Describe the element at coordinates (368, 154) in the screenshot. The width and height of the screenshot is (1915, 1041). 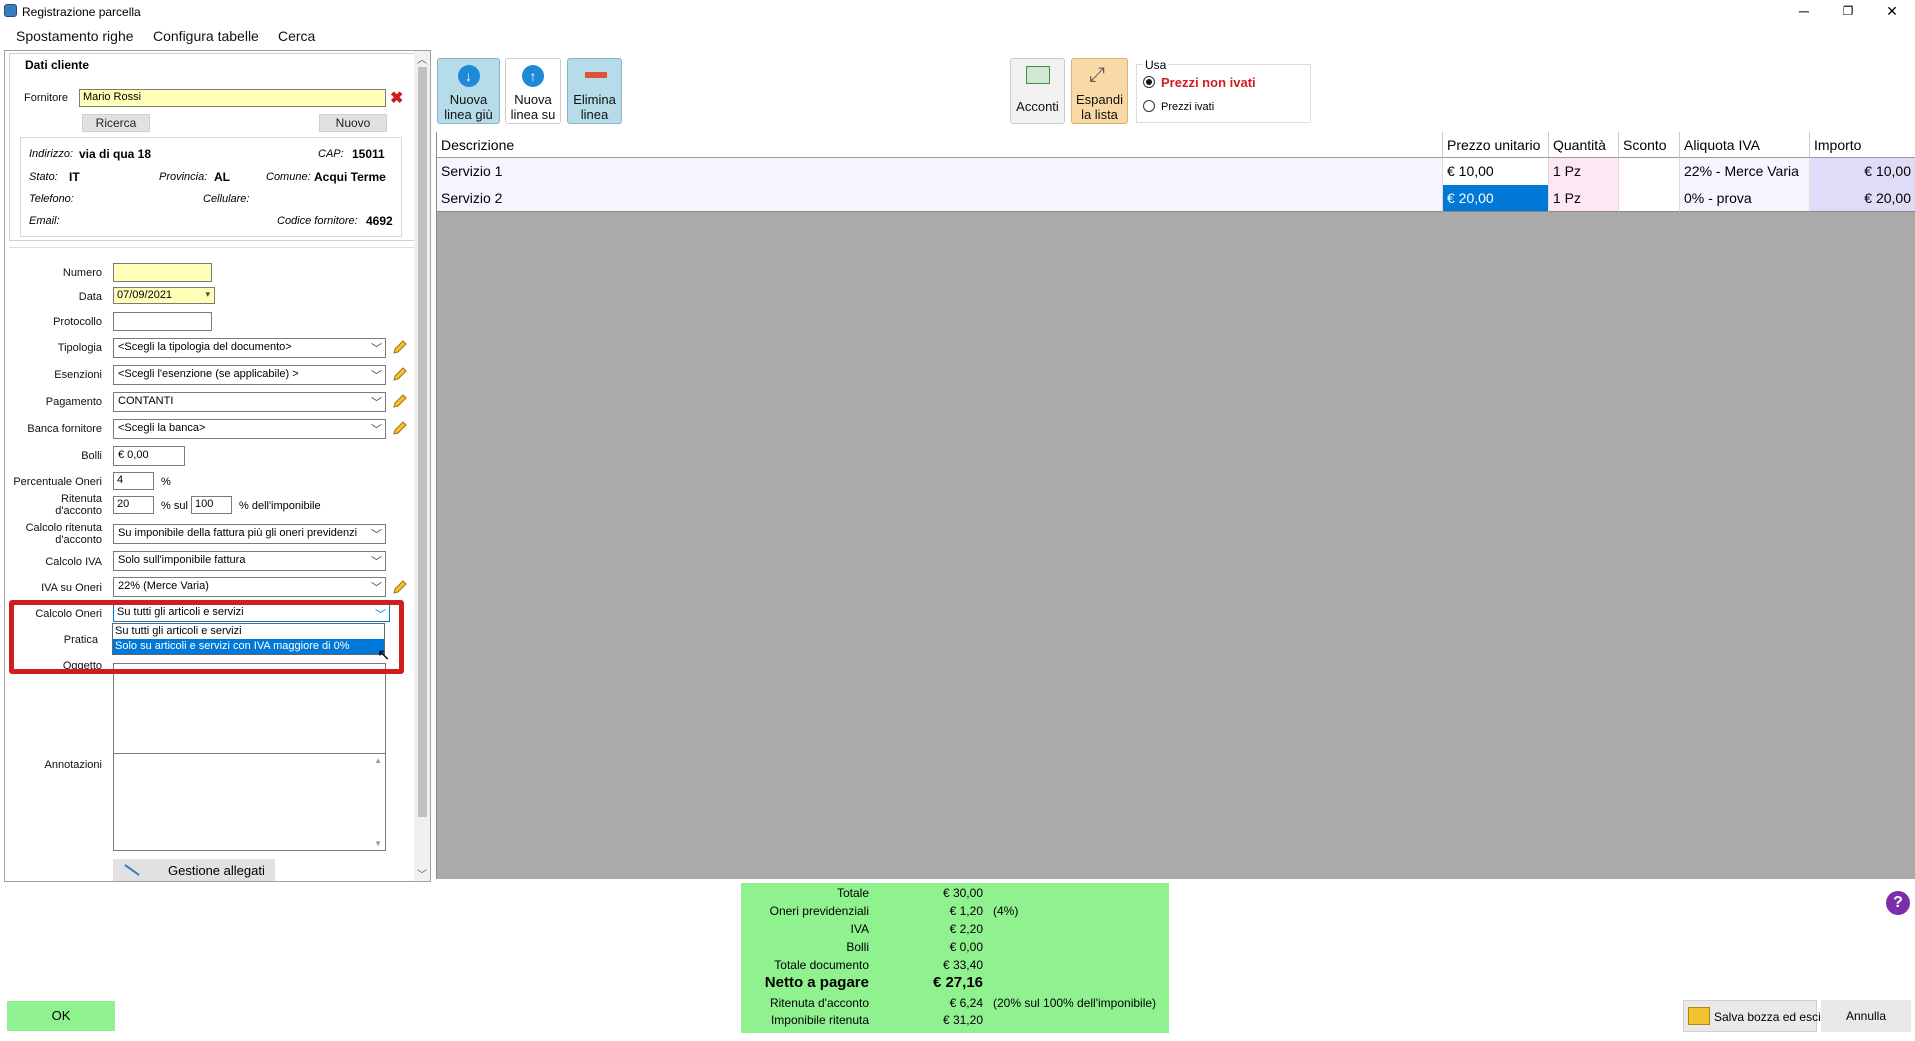
I see `cap-value: 15011` at that location.